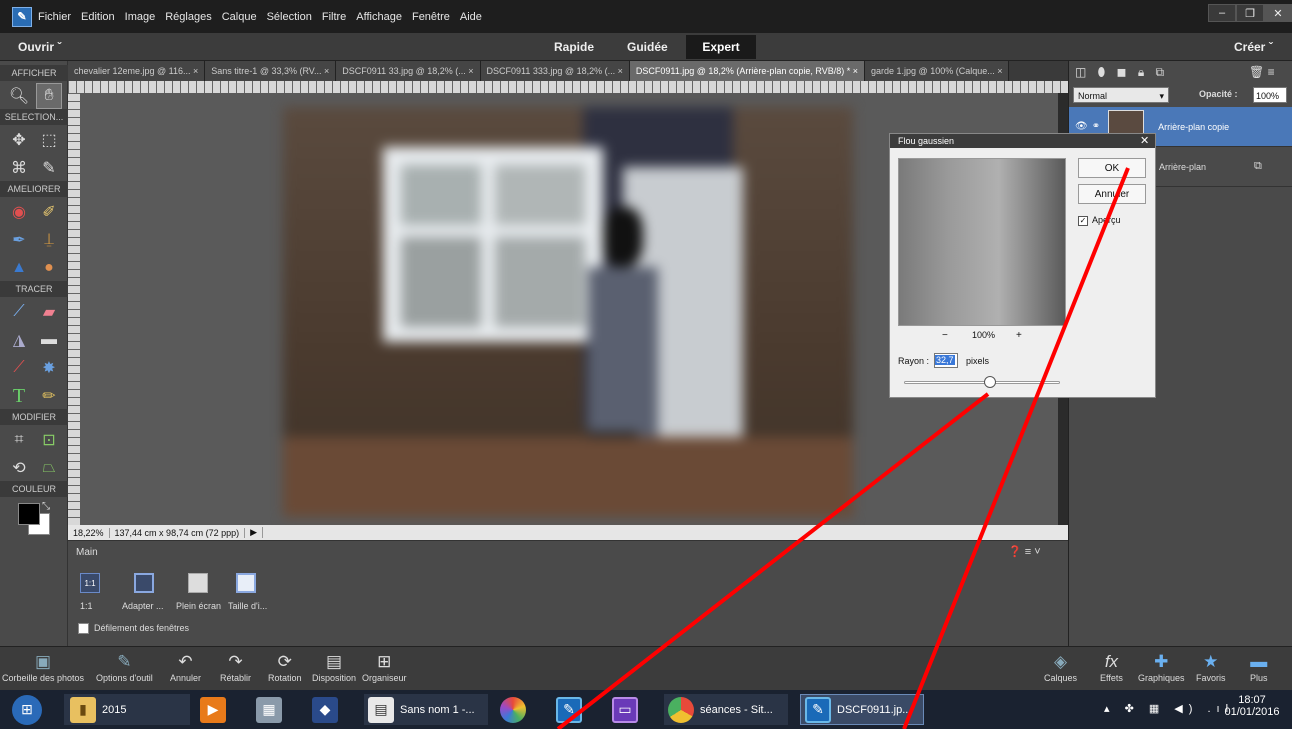 The height and width of the screenshot is (729, 1292). Describe the element at coordinates (90, 583) in the screenshot. I see `actual-pixels-button: 1:1` at that location.